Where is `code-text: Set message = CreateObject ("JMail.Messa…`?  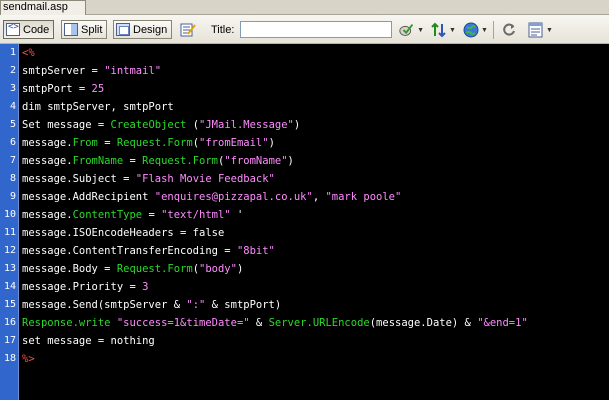 code-text: Set message = CreateObject ("JMail.Messa… is located at coordinates (161, 125).